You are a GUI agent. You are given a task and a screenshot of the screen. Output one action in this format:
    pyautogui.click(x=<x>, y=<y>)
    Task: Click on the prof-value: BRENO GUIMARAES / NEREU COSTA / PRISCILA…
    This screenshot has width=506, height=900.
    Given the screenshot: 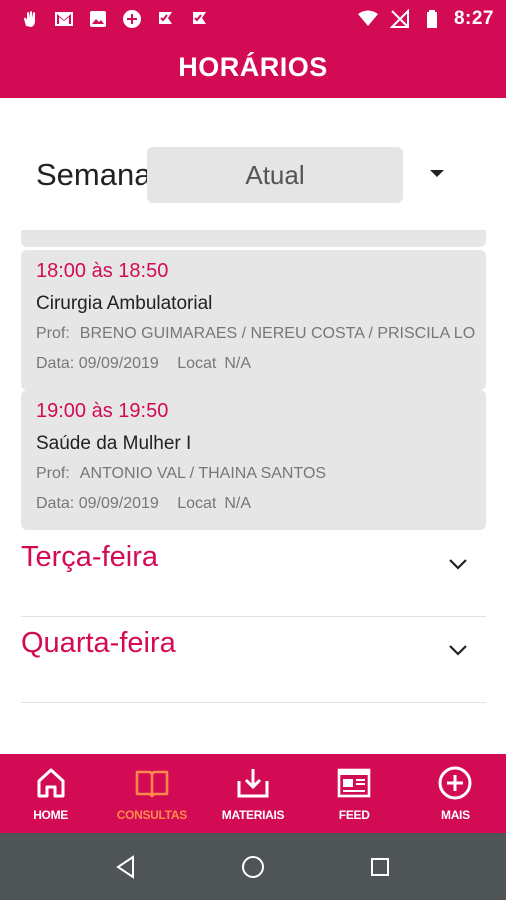 What is the action you would take?
    pyautogui.click(x=277, y=333)
    